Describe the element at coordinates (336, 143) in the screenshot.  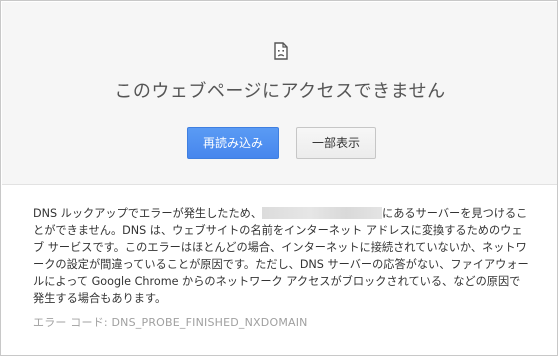
I see `details-button: 一部表示` at that location.